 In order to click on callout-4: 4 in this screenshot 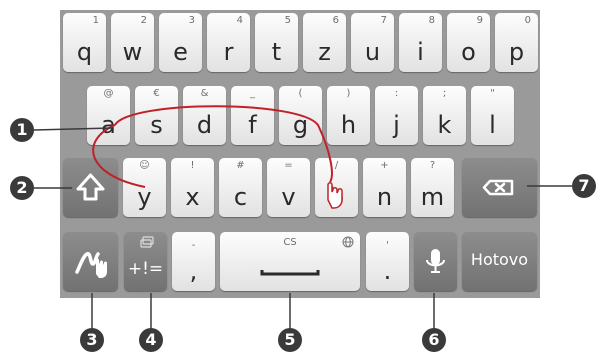, I will do `click(151, 340)`.